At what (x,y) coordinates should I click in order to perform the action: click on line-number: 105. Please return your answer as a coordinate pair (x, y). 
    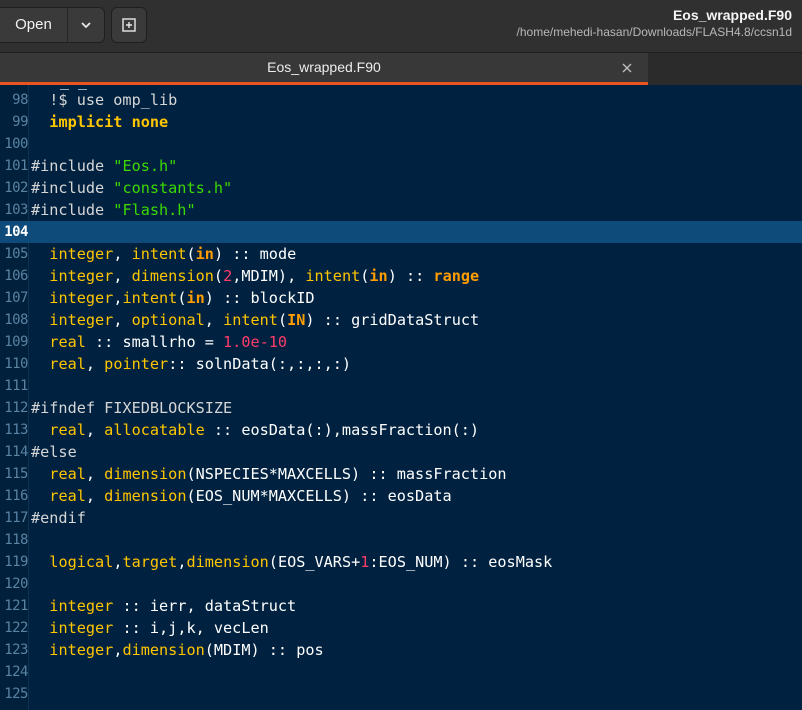
    Looking at the image, I should click on (16, 254).